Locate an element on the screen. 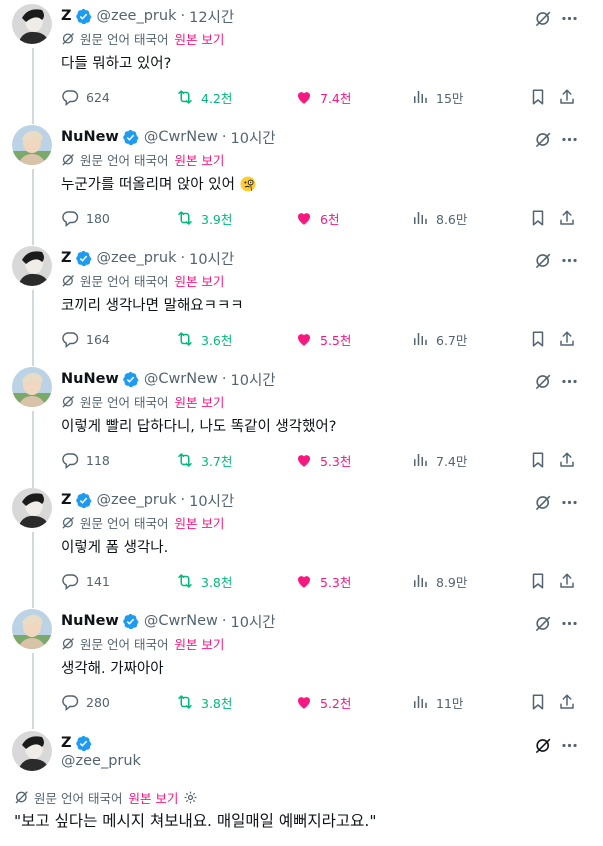 Image resolution: width=603 pixels, height=846 pixels. view-count: 8.9만 is located at coordinates (452, 582).